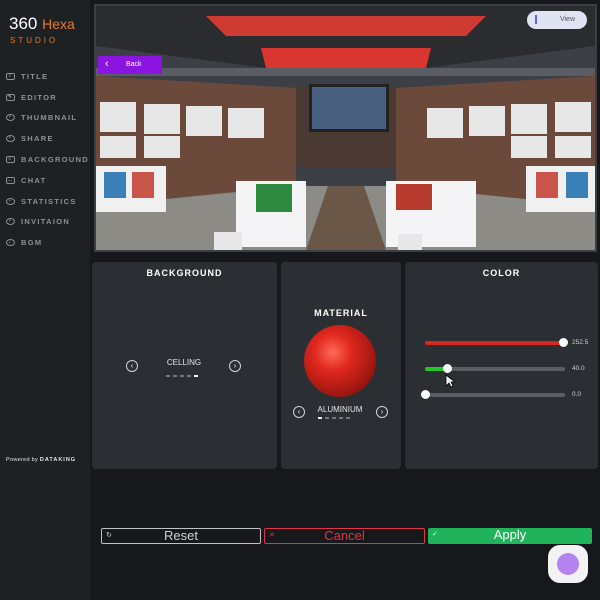  I want to click on sidebar-item-editor: ✎ EDITOR, so click(47, 97).